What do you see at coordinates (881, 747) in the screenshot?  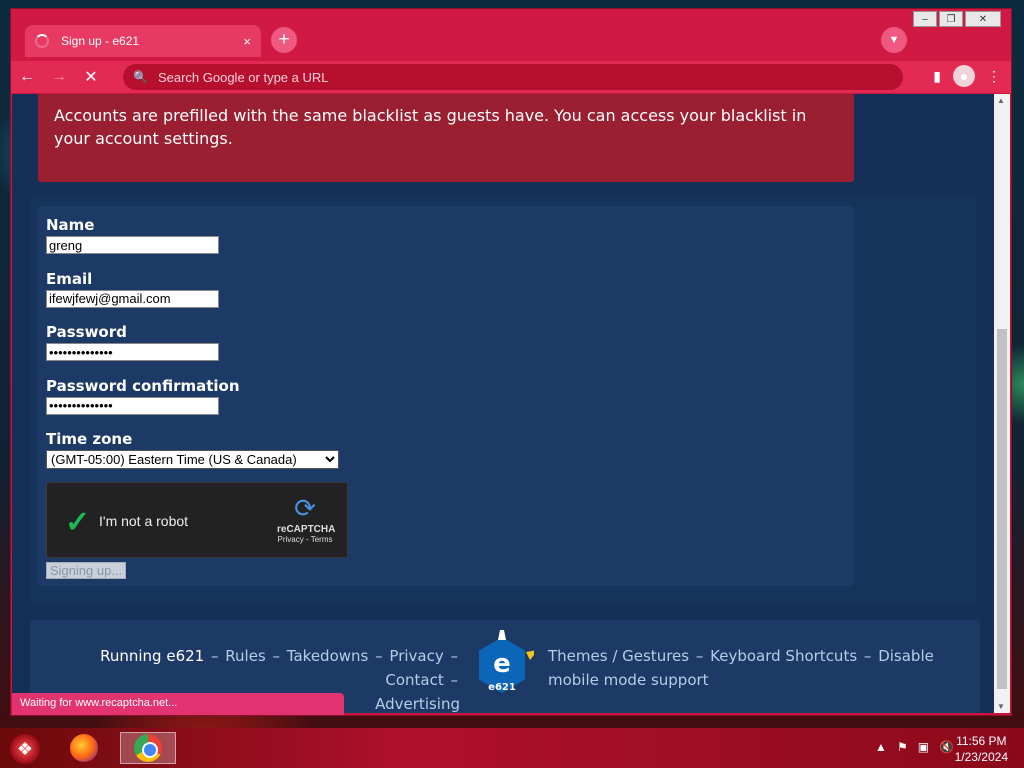 I see `tray-expand-icon: ▲` at bounding box center [881, 747].